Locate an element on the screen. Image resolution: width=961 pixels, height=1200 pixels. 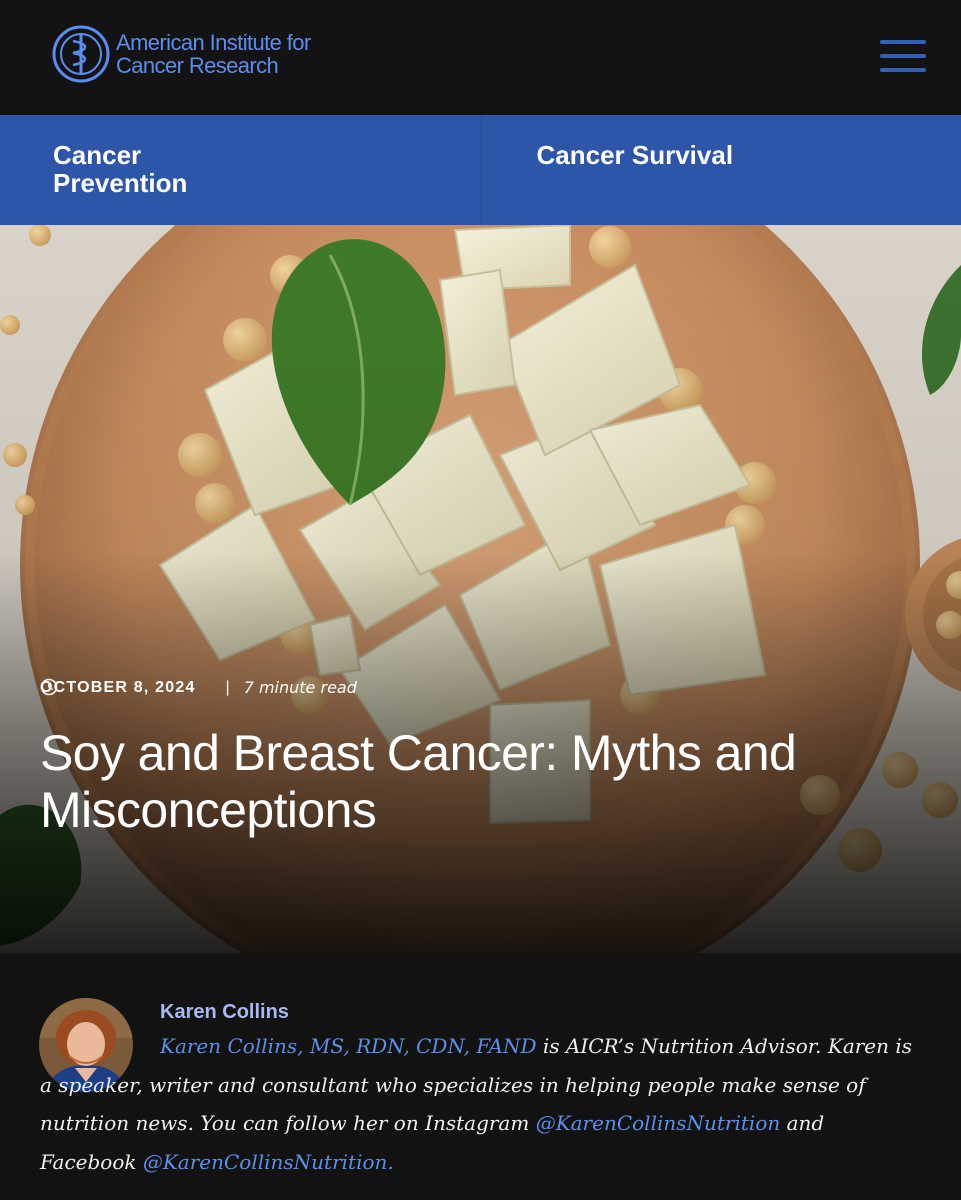
caduceus-logo-icon is located at coordinates (81, 54).